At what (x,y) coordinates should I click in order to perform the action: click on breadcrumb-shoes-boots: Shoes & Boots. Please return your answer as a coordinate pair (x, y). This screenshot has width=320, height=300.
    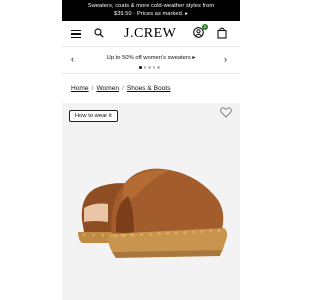
    Looking at the image, I should click on (149, 88).